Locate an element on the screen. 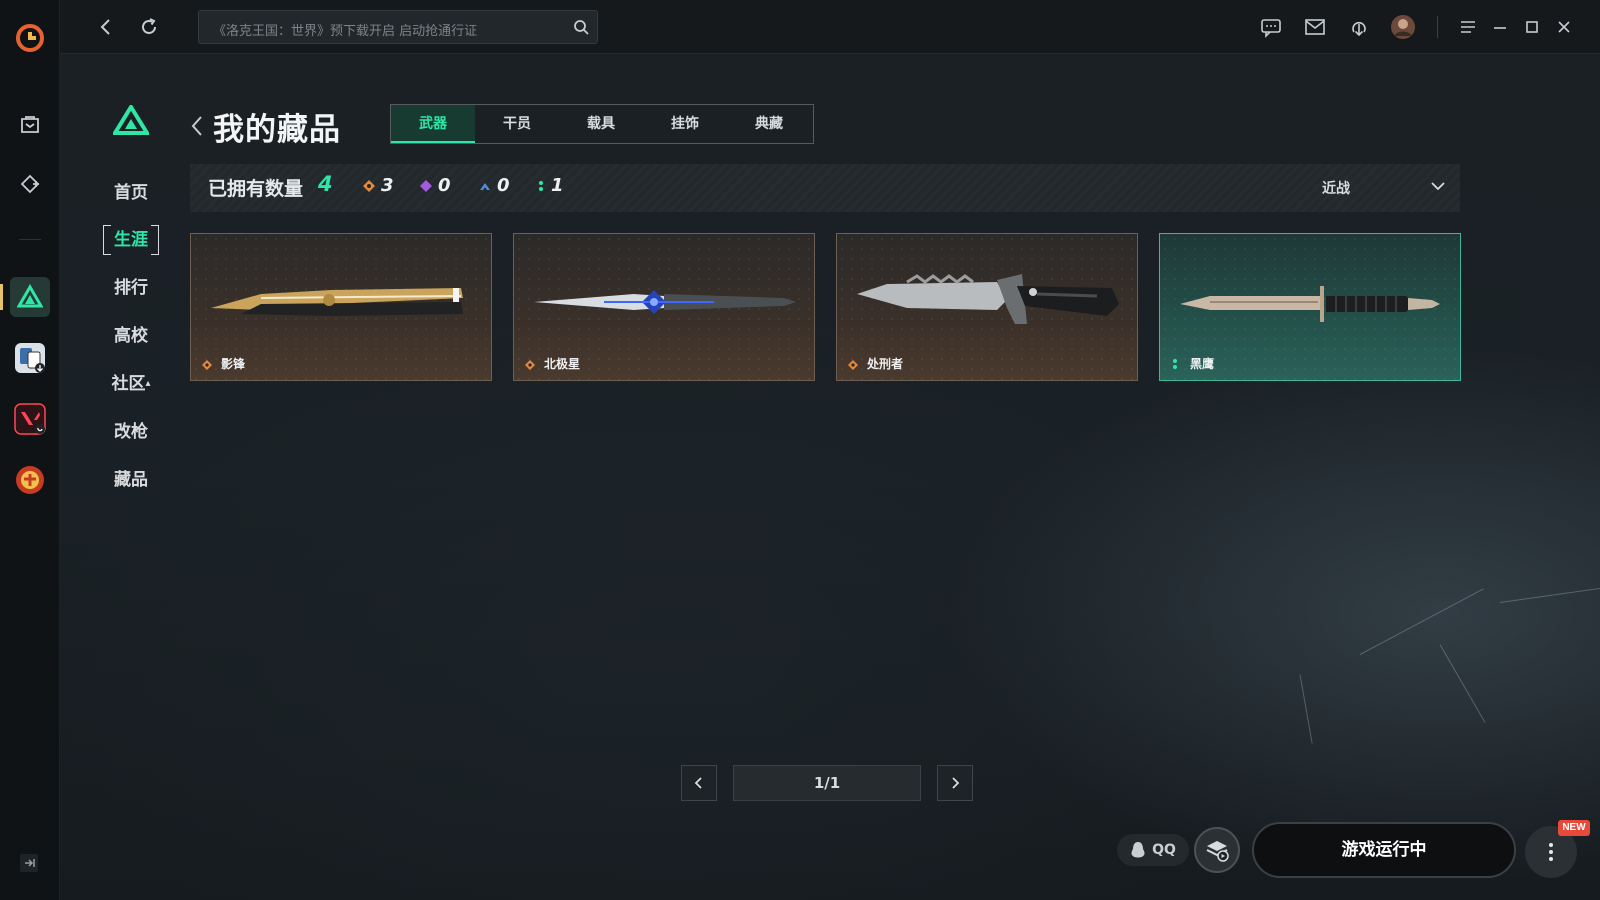  nav-community: 社区▴ is located at coordinates (131, 384).